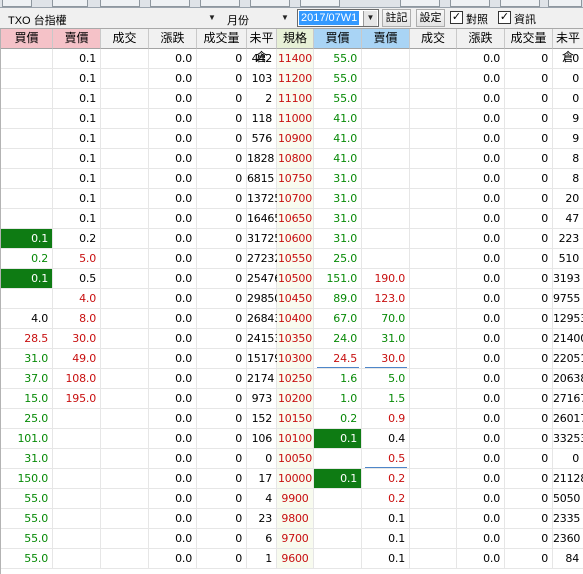 Image resolution: width=583 pixels, height=574 pixels. Describe the element at coordinates (338, 159) in the screenshot. I see `cell-put-bid: 41.0` at that location.